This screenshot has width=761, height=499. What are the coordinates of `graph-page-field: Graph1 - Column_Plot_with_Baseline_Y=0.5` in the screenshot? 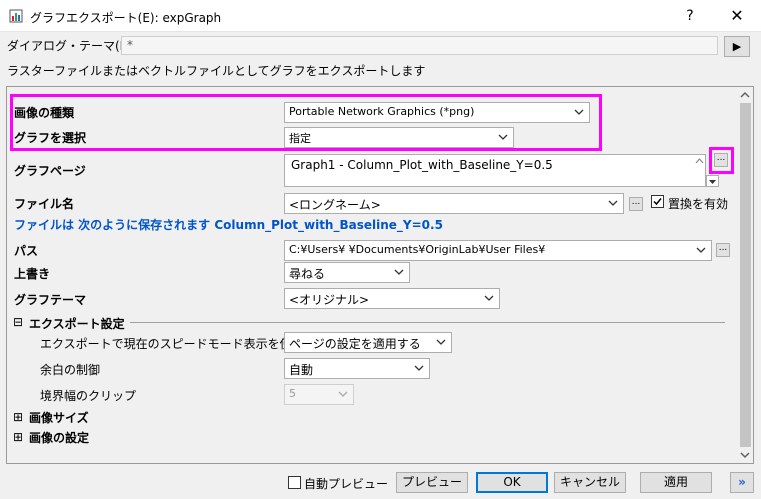 It's located at (495, 170).